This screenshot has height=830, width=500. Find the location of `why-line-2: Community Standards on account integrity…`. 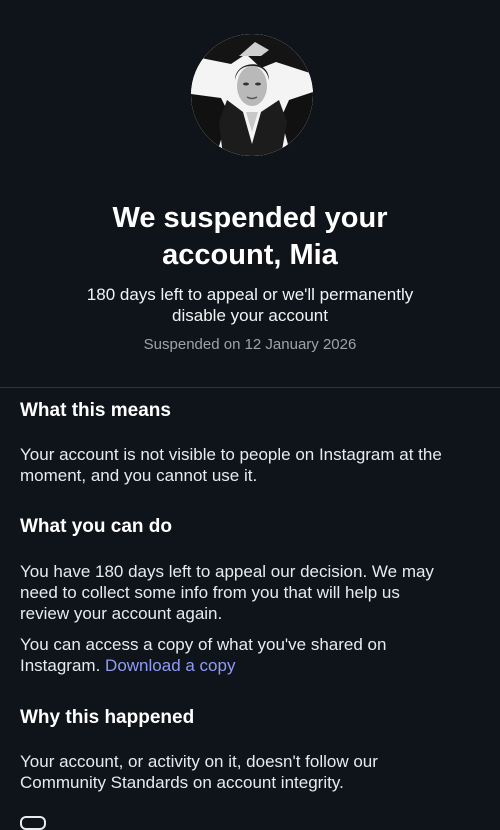

why-line-2: Community Standards on account integrity… is located at coordinates (182, 782).